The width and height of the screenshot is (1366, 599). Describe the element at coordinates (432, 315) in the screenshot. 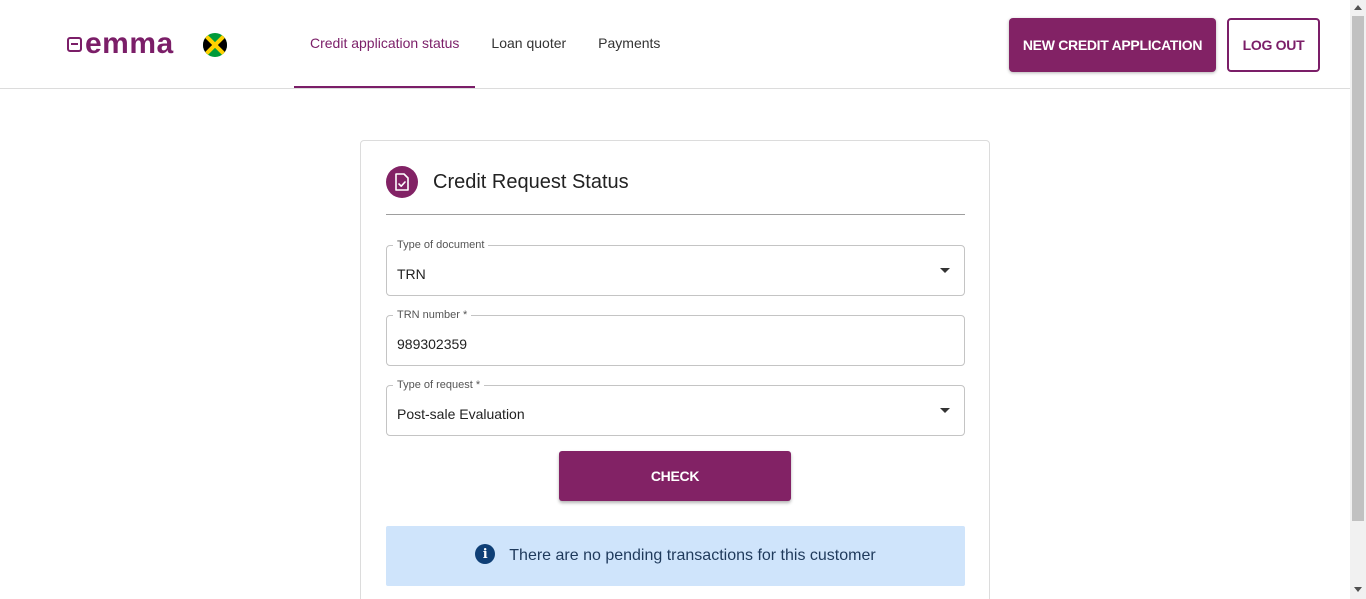

I see `trn-number-label: TRN number *` at that location.